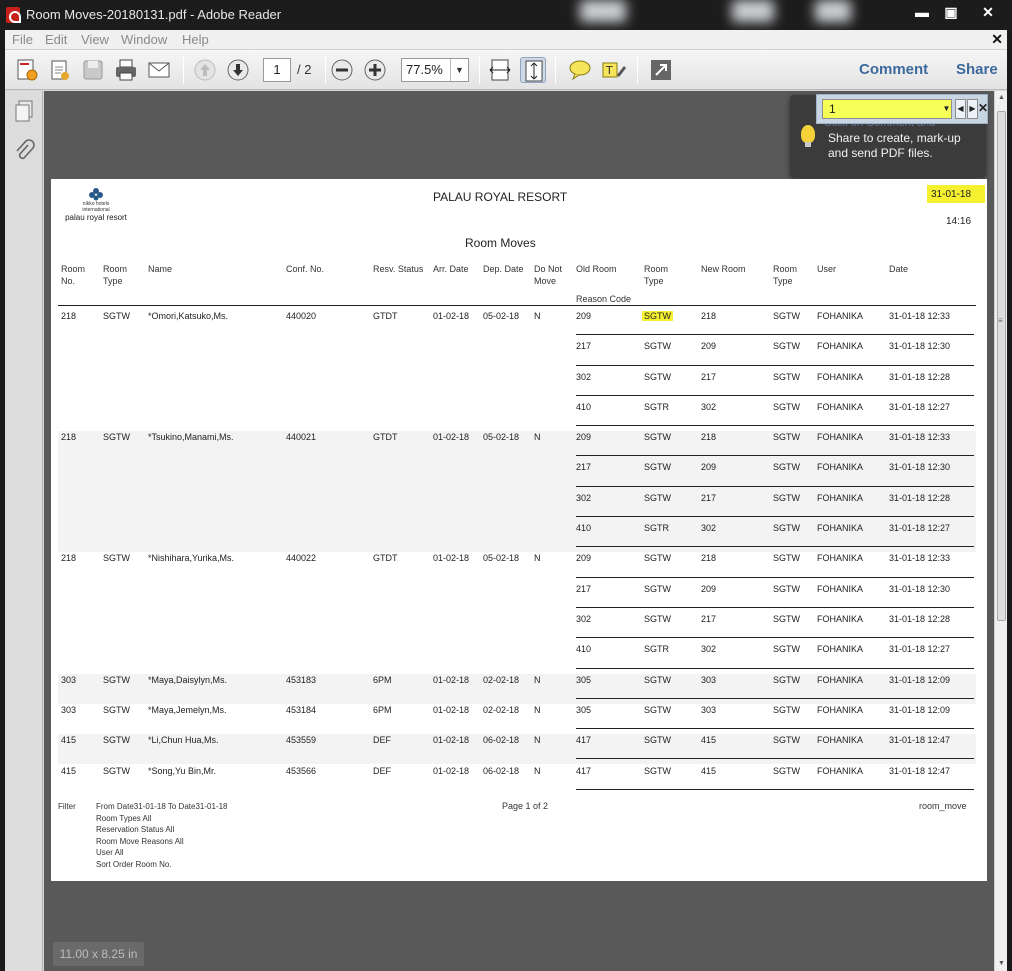 The width and height of the screenshot is (1012, 971). What do you see at coordinates (301, 437) in the screenshot?
I see `conf-no-cell: 440021` at bounding box center [301, 437].